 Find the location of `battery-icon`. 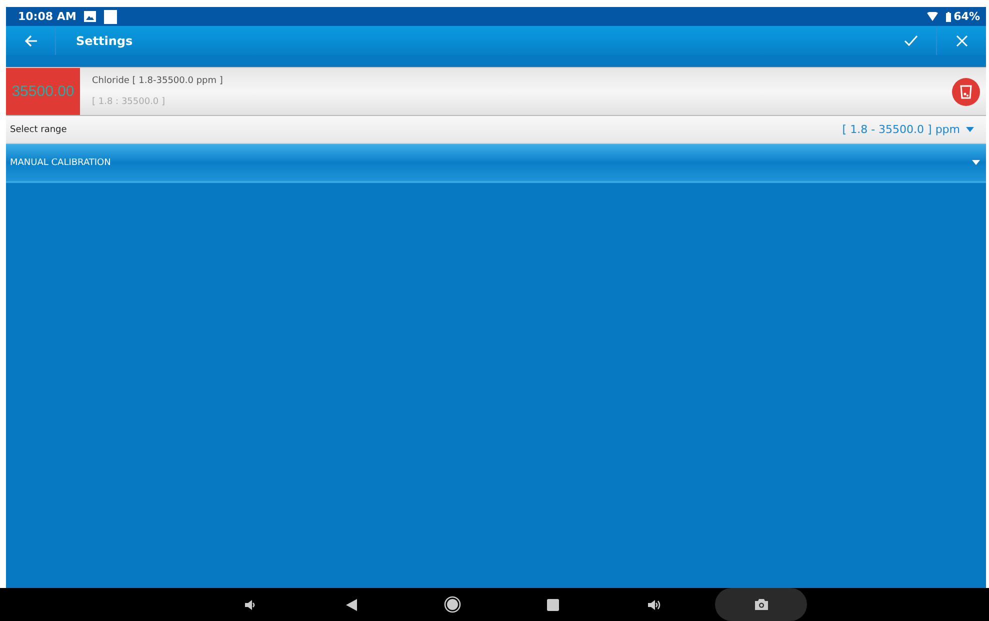

battery-icon is located at coordinates (948, 17).